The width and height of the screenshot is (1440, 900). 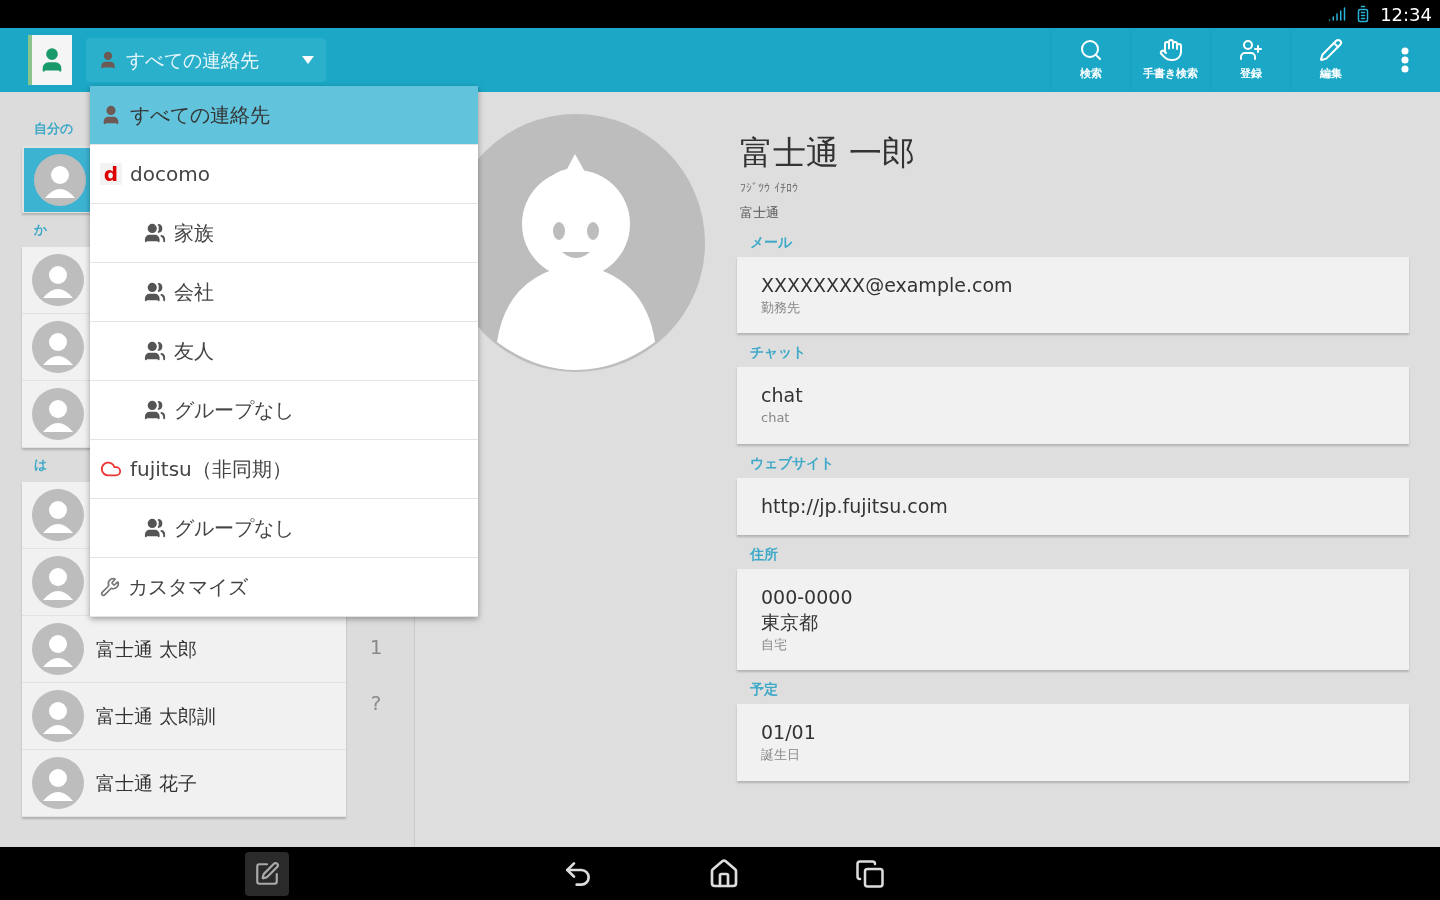 I want to click on menu-item: d docomo, so click(x=284, y=174).